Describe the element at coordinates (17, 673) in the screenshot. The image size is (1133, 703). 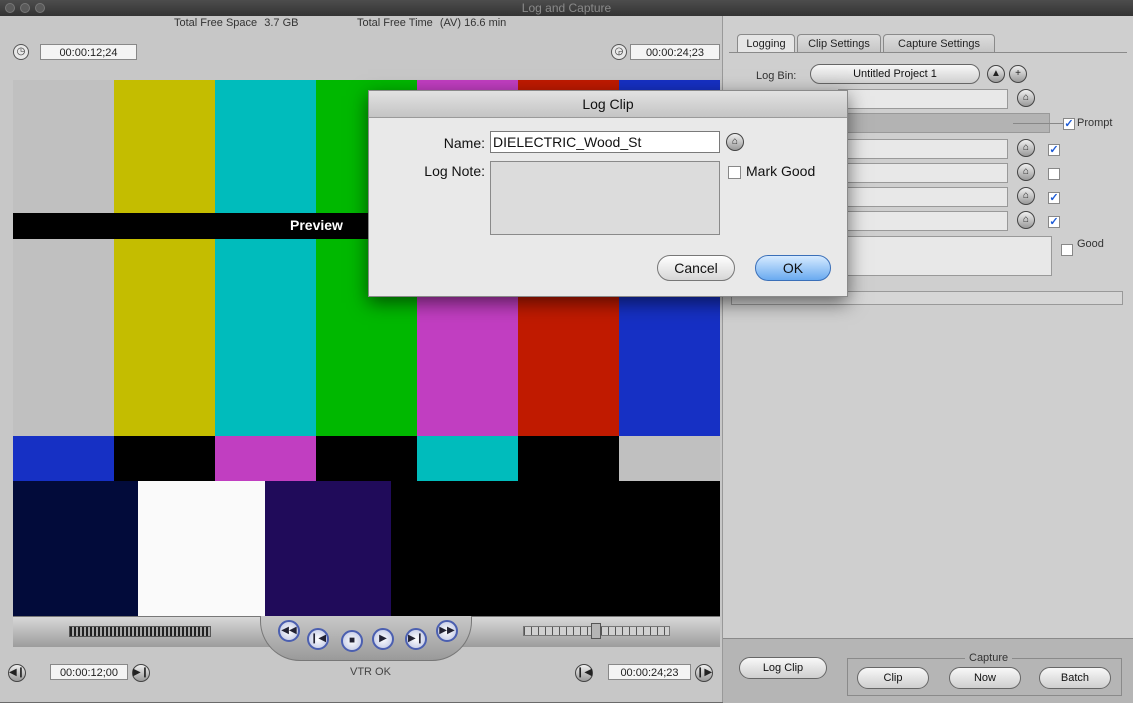
I see `go-to-in-icon: ◀❙` at that location.